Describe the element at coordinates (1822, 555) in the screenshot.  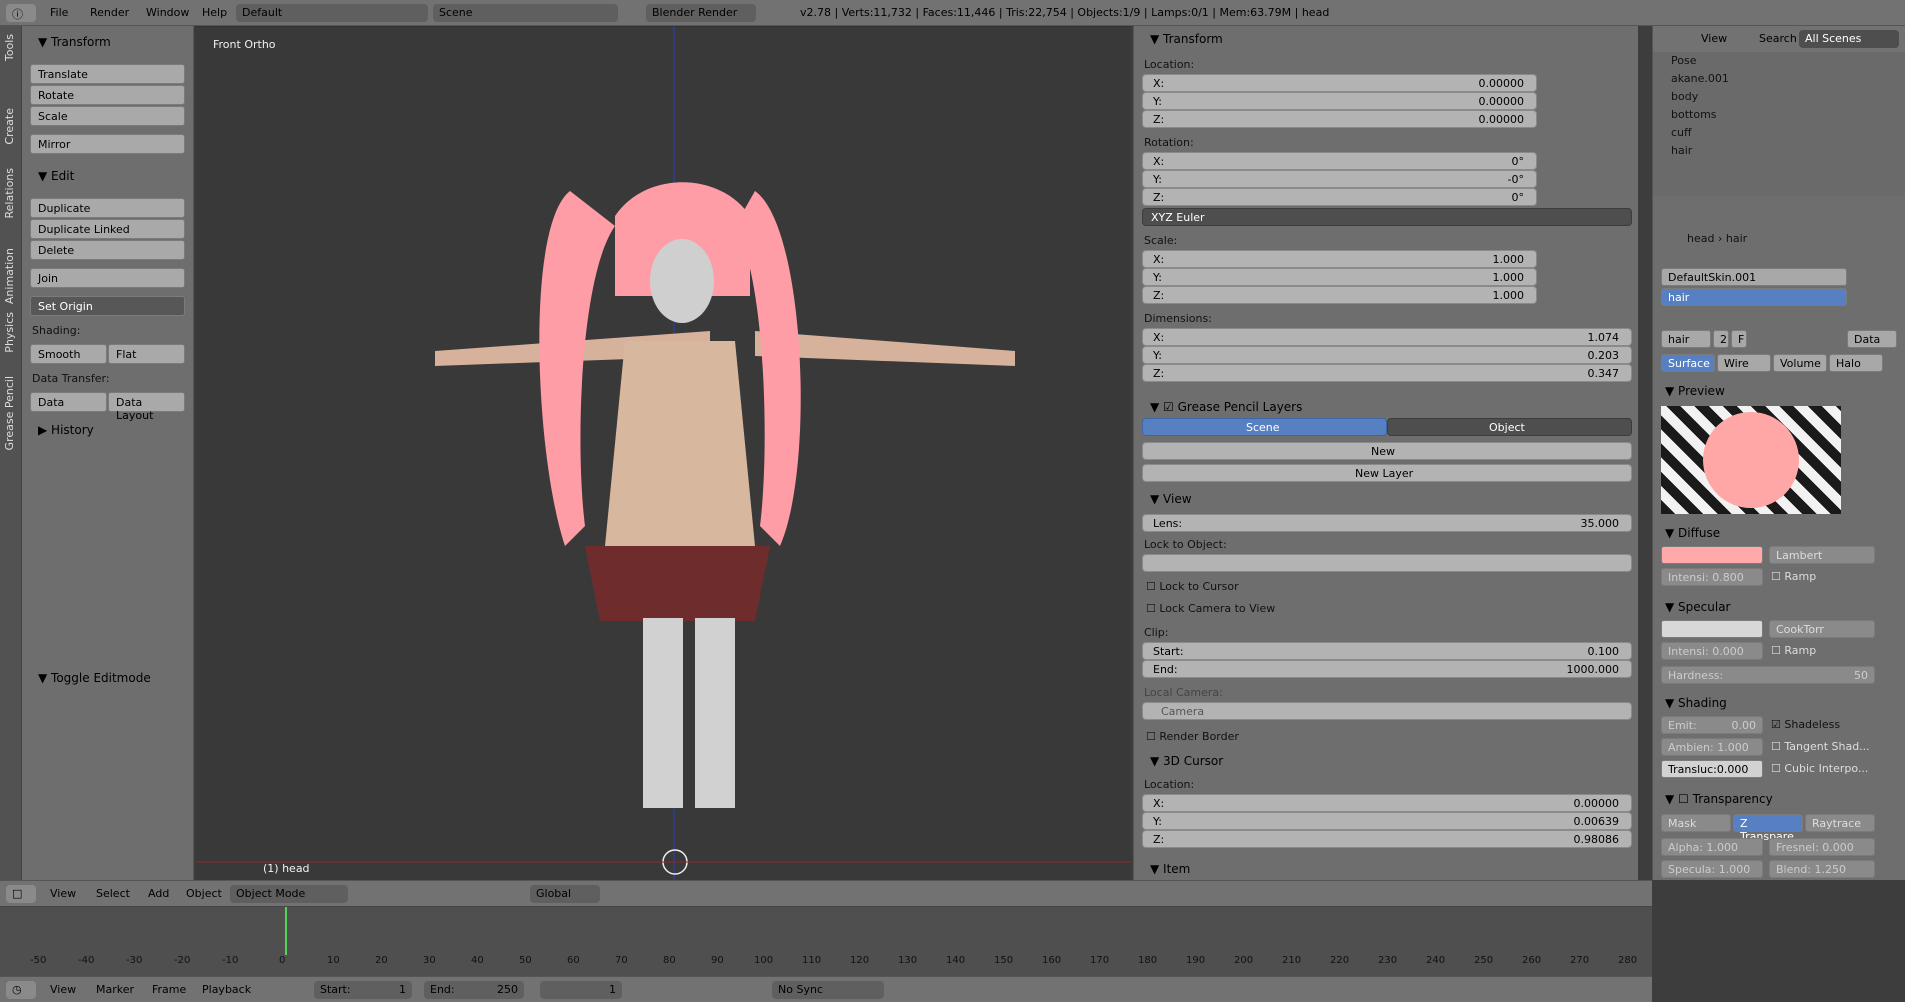
I see `diffuse-shader-select: Lambert` at that location.